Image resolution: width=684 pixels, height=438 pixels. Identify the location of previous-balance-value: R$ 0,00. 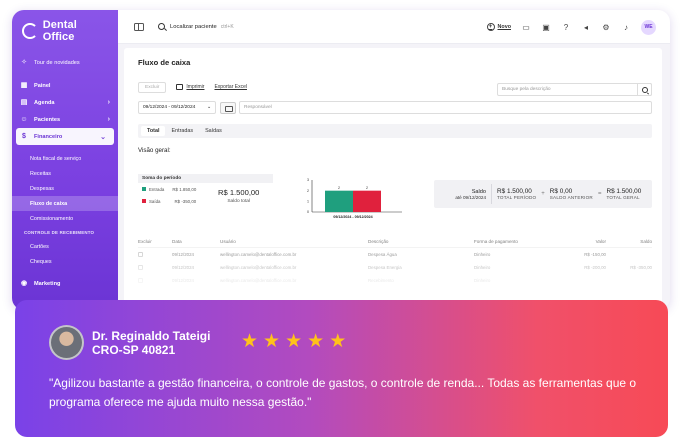
(561, 191).